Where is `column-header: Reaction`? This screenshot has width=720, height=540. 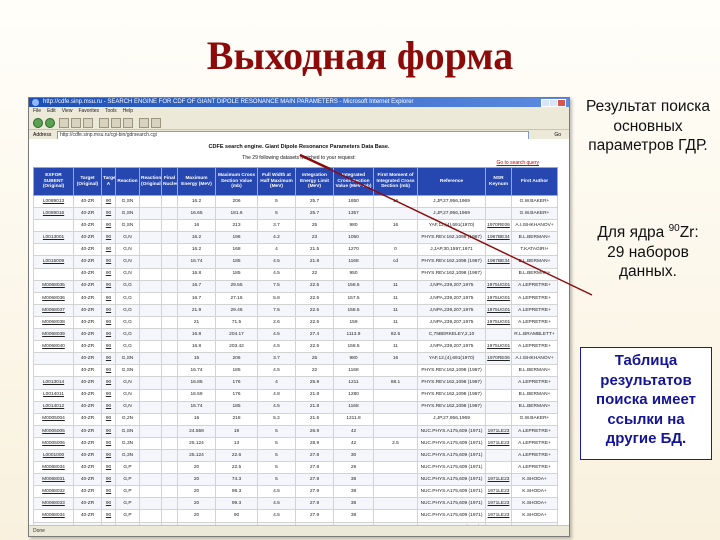
column-header: Reaction is located at coordinates (127, 181).